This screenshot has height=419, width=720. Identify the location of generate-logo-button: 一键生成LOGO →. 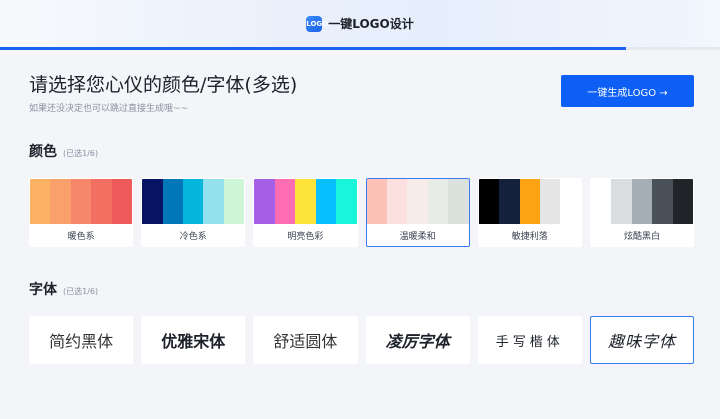
(627, 91).